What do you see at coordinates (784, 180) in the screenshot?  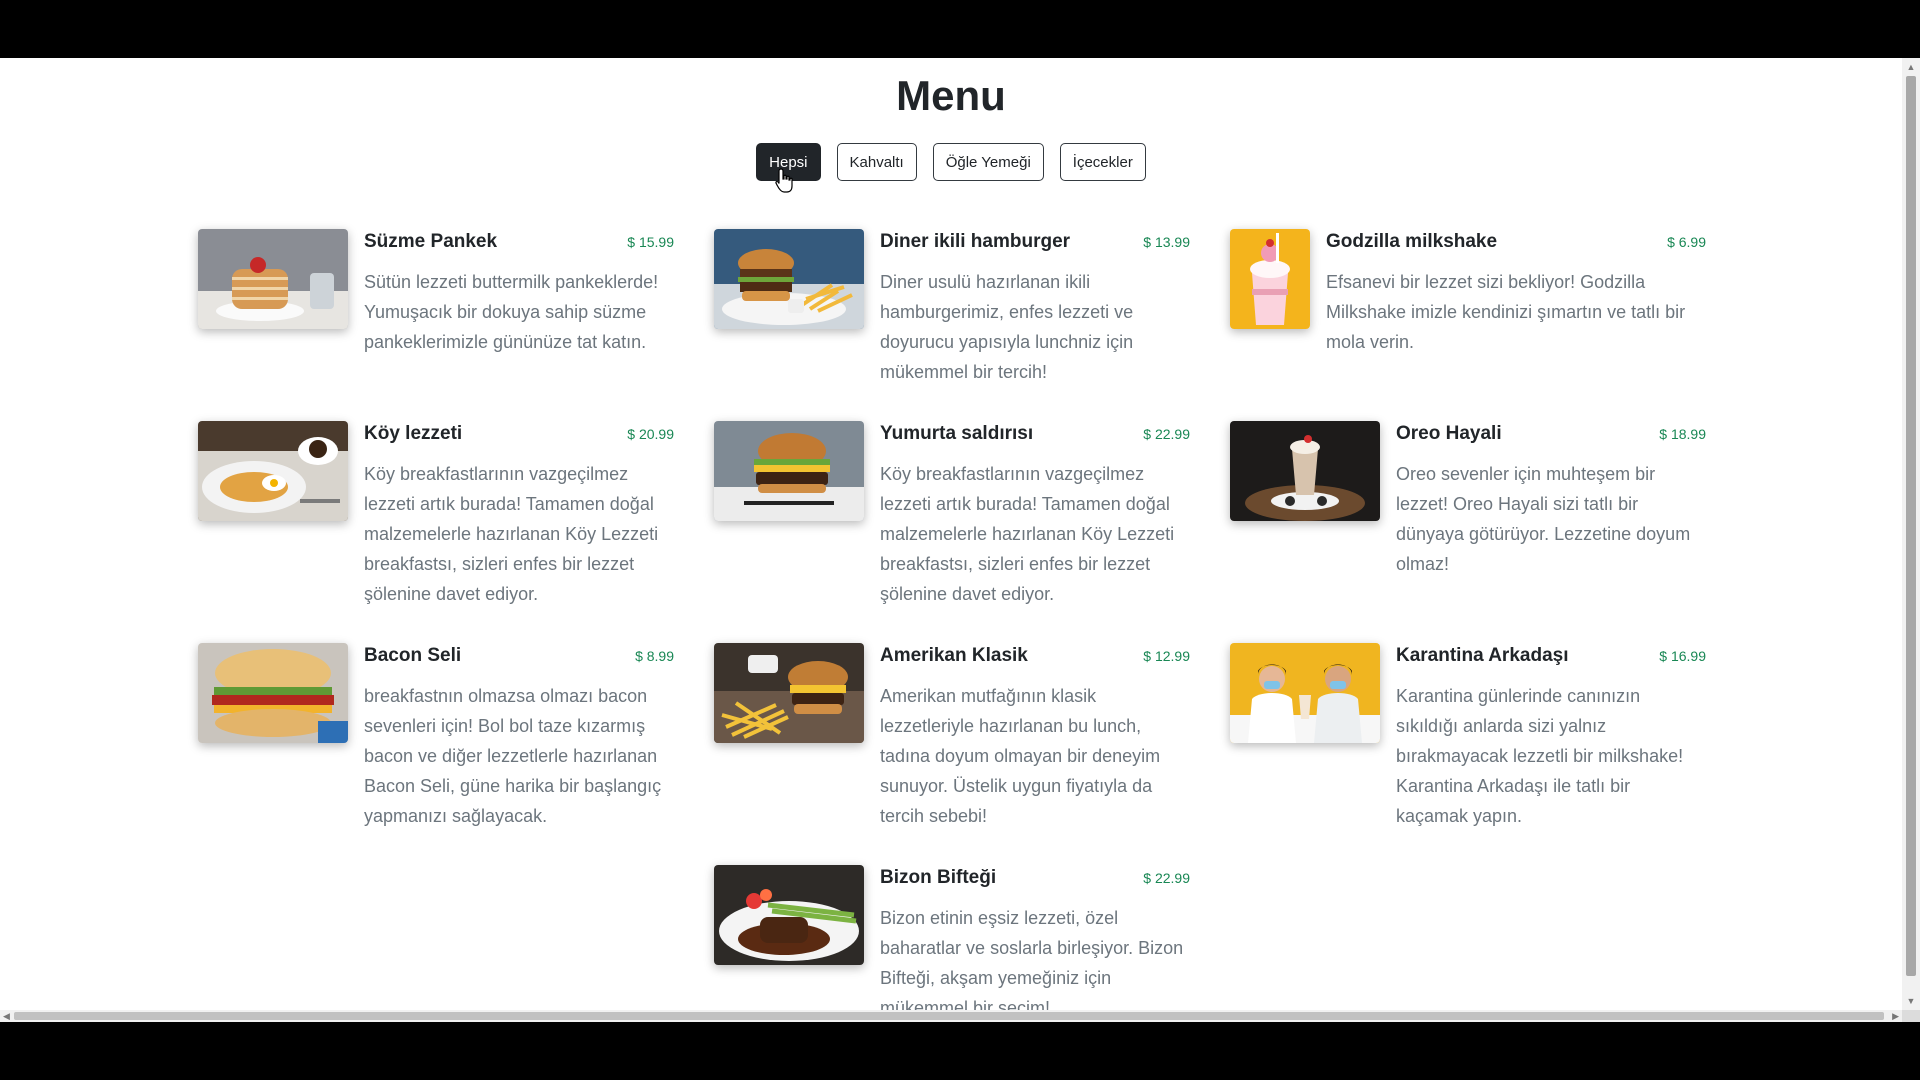 I see `hand-cursor-icon` at bounding box center [784, 180].